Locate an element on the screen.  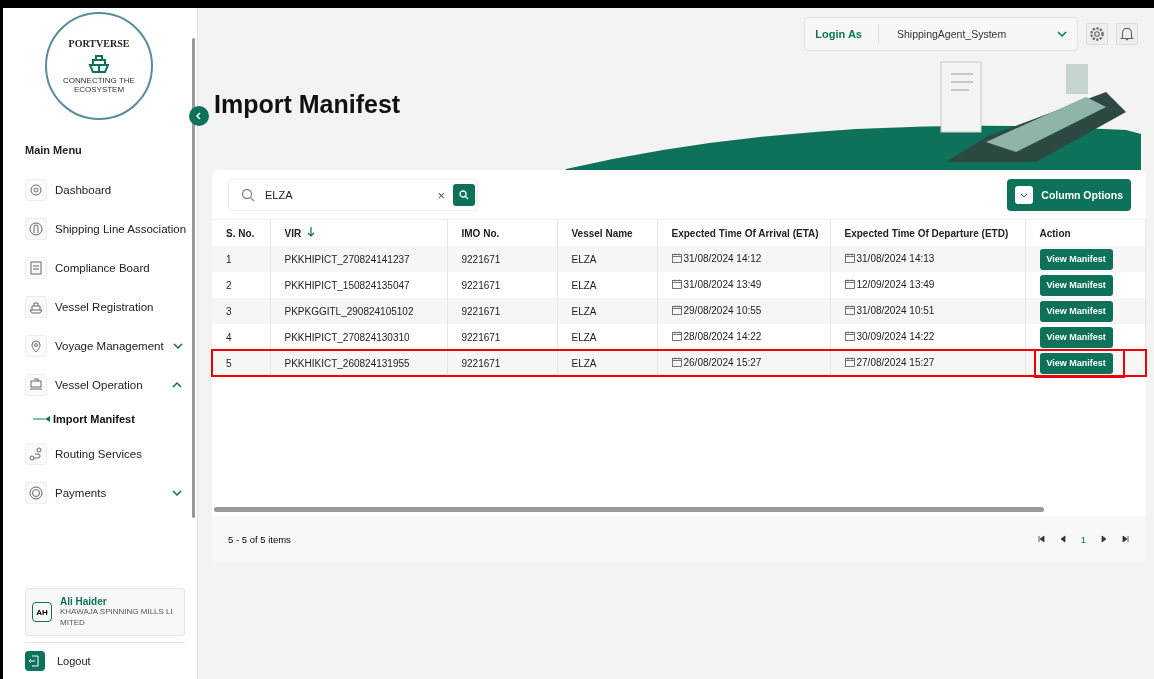
last-page-icon is located at coordinates (1126, 539).